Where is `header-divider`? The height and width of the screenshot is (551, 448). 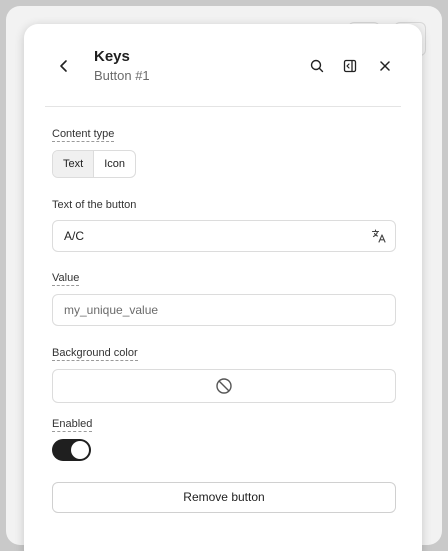
header-divider is located at coordinates (223, 106).